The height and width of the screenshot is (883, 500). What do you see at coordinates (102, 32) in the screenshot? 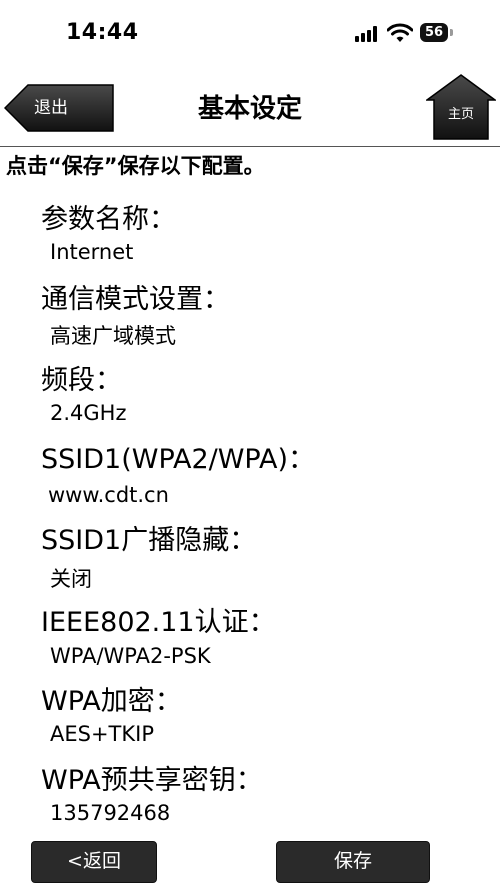
I see `status-time: 14:44` at bounding box center [102, 32].